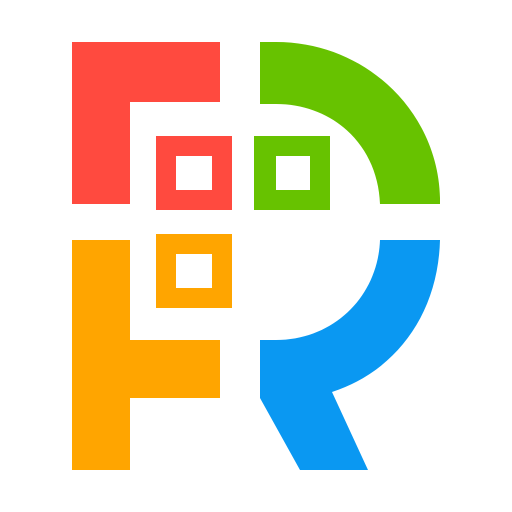 This screenshot has height=512, width=512. I want to click on orange-quadrant, so click(152, 352).